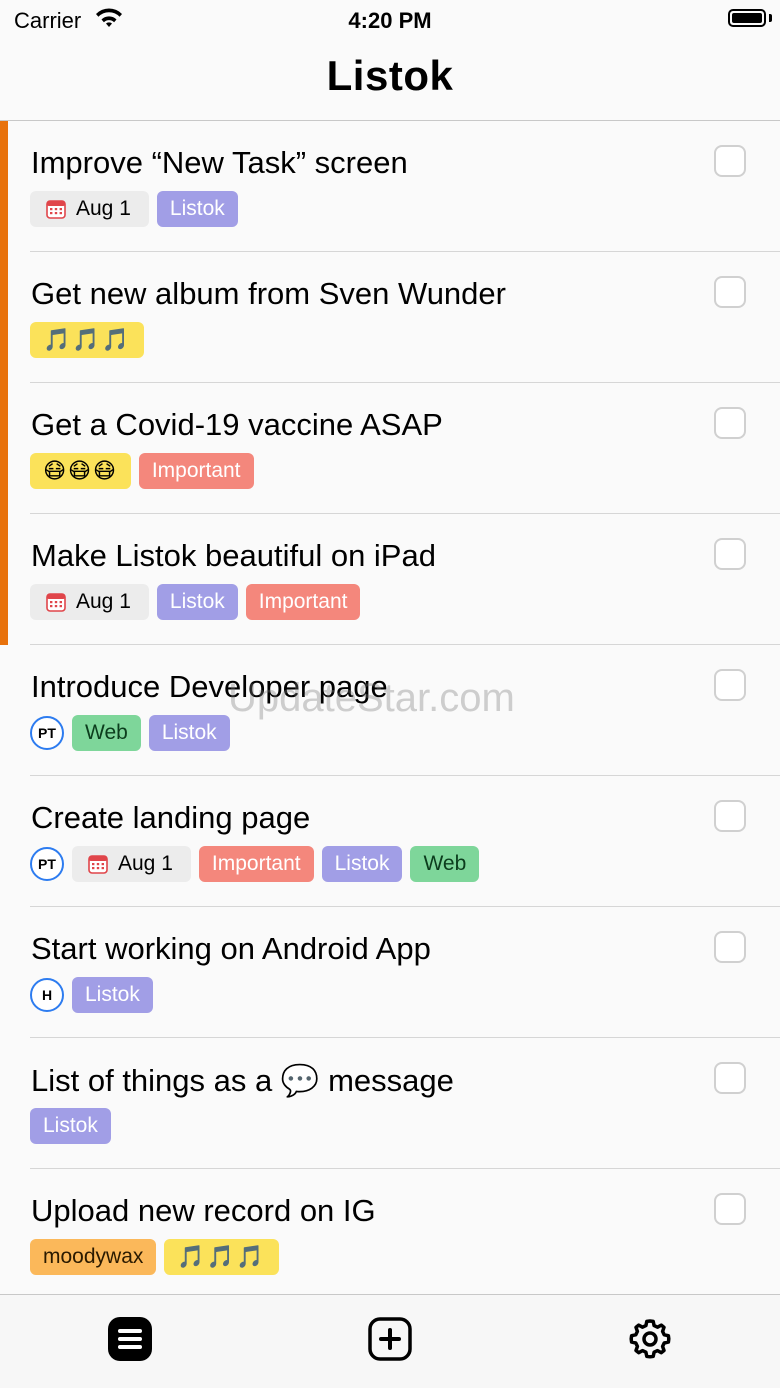 The height and width of the screenshot is (1388, 780). I want to click on task-title: Introduce Developer page, so click(209, 686).